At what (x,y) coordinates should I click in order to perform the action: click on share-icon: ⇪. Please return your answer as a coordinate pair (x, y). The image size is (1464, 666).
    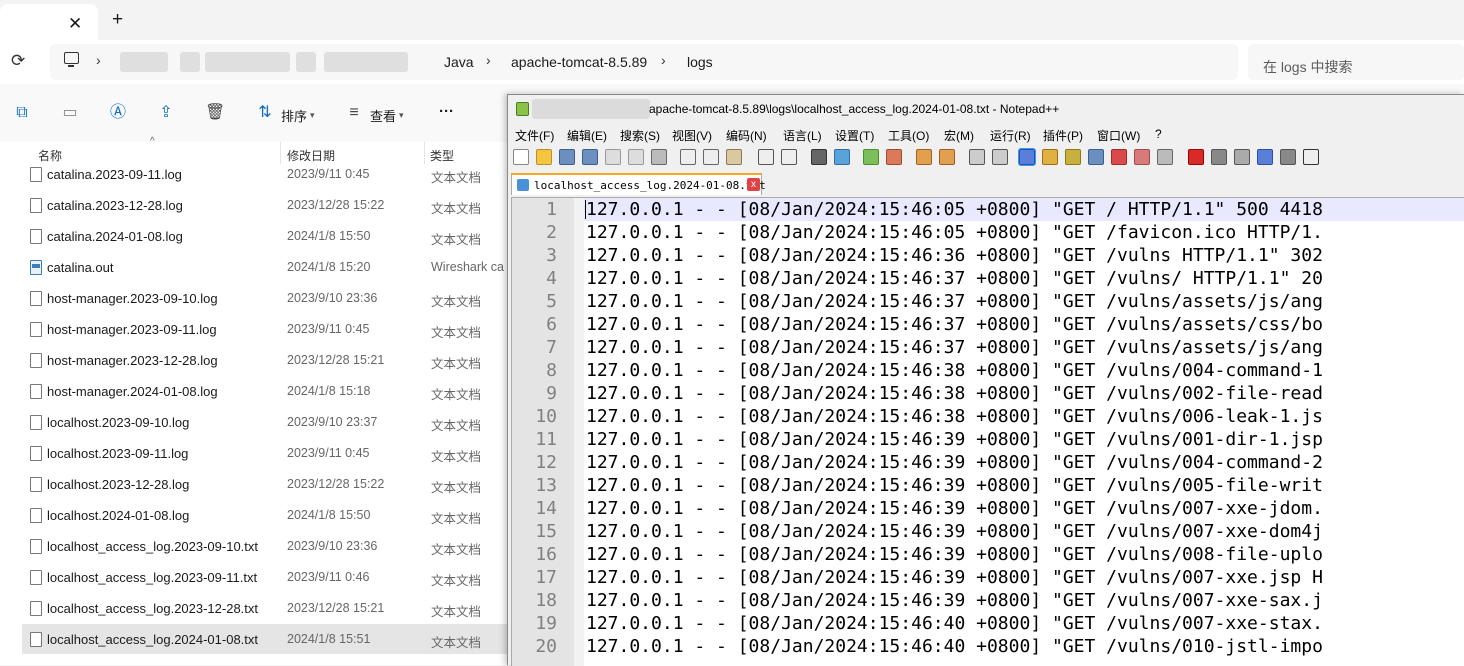
    Looking at the image, I should click on (166, 113).